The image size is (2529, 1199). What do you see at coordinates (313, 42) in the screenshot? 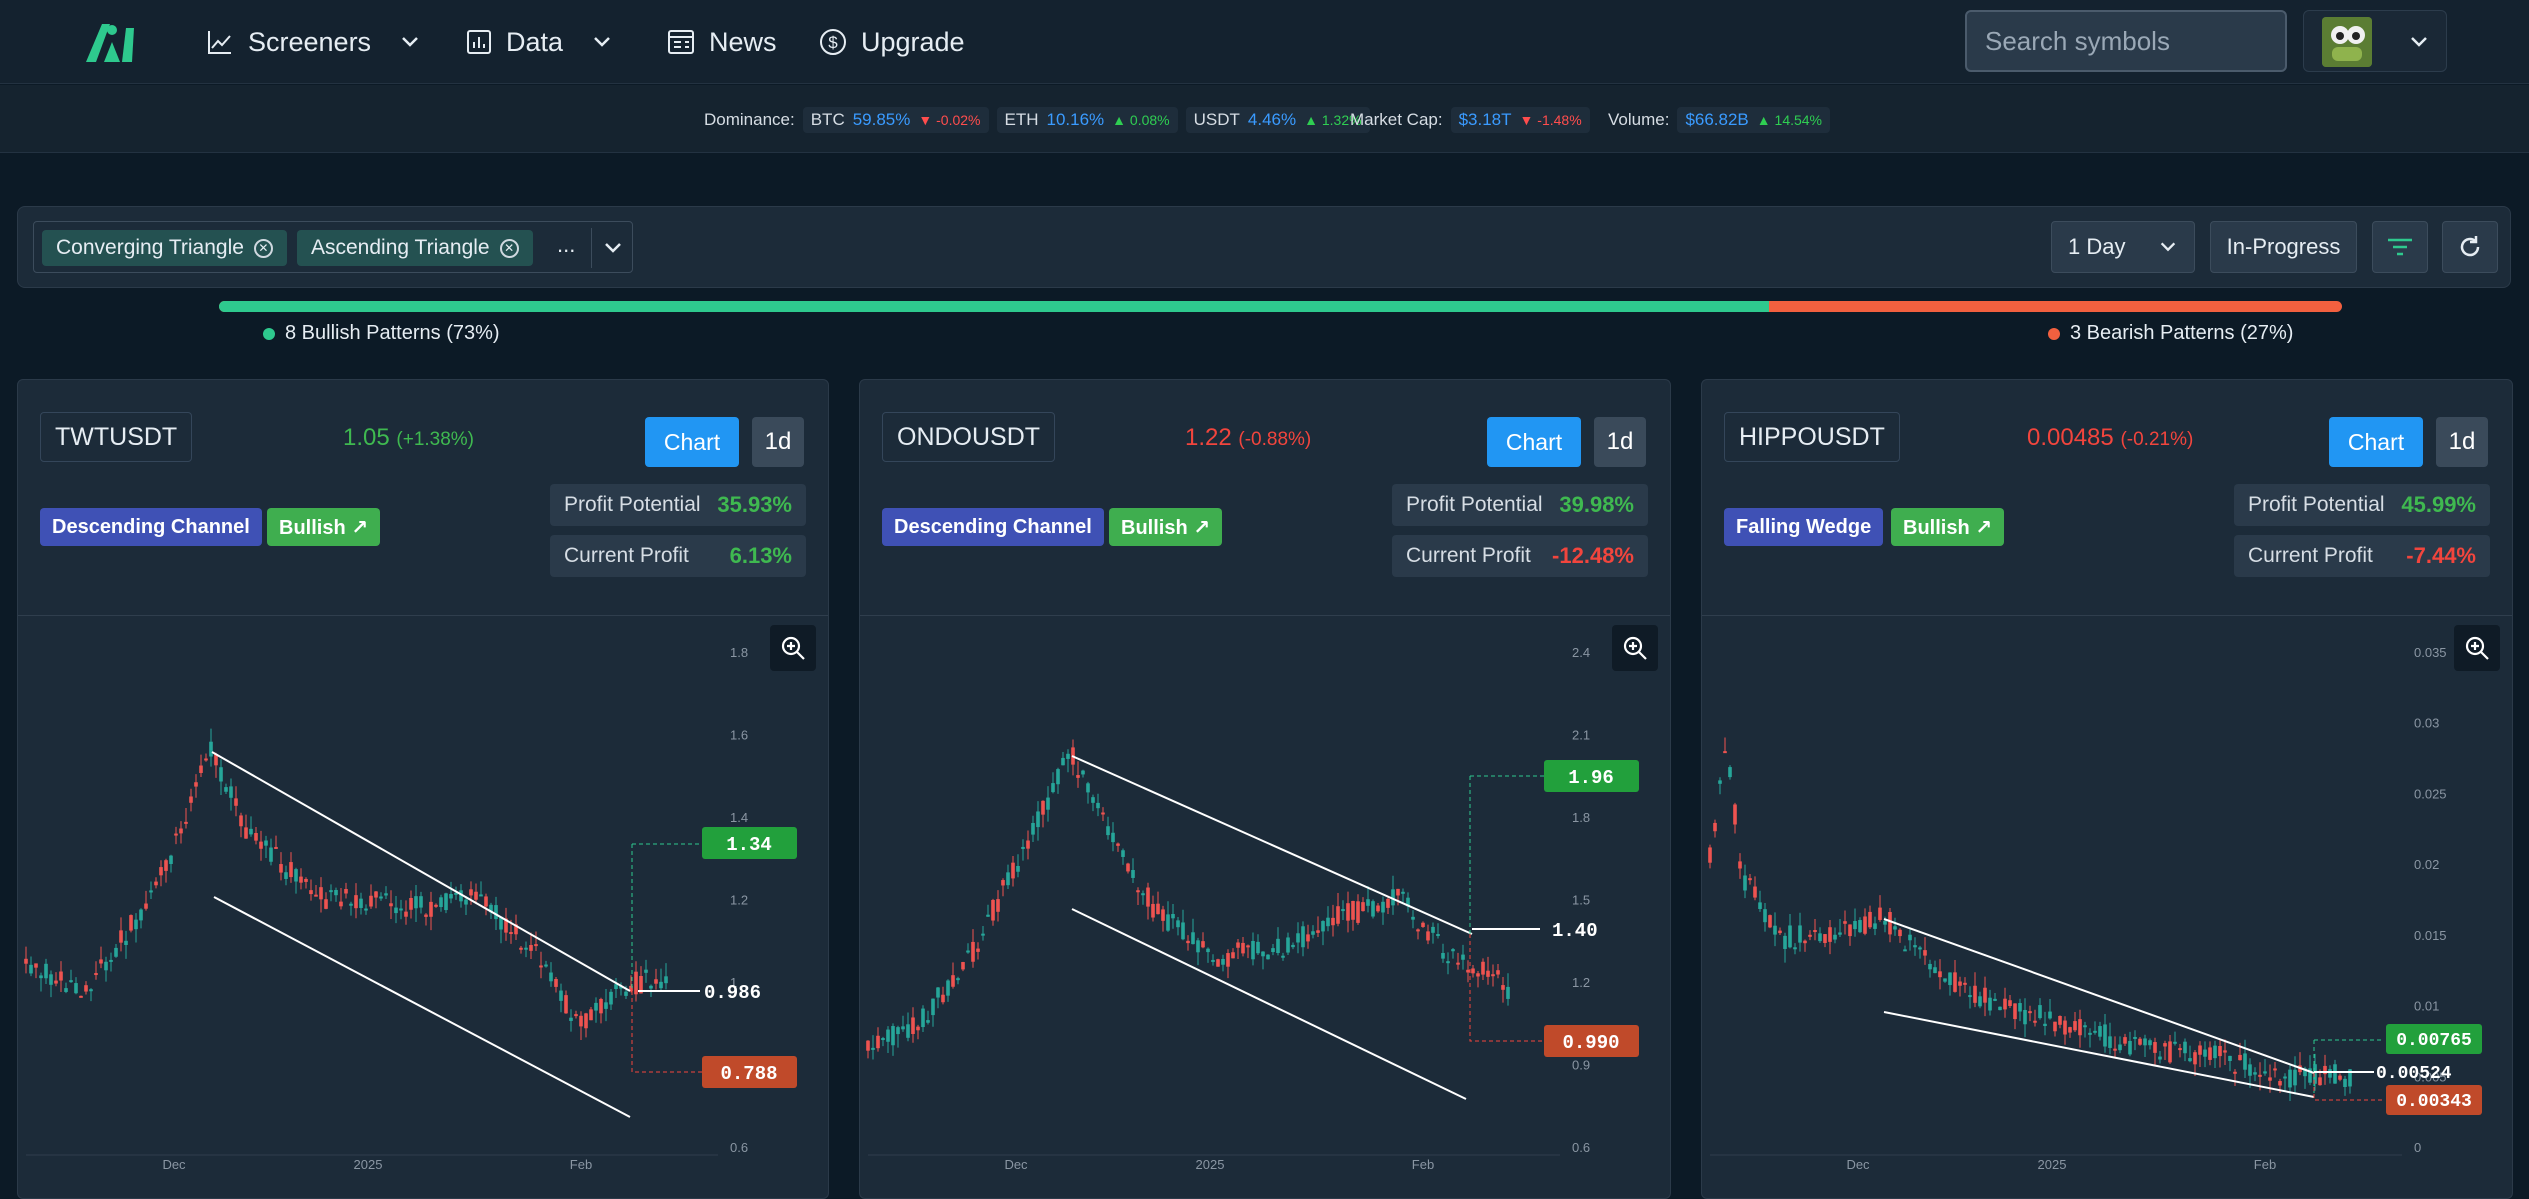
I see `nav-screeners: Screeners` at bounding box center [313, 42].